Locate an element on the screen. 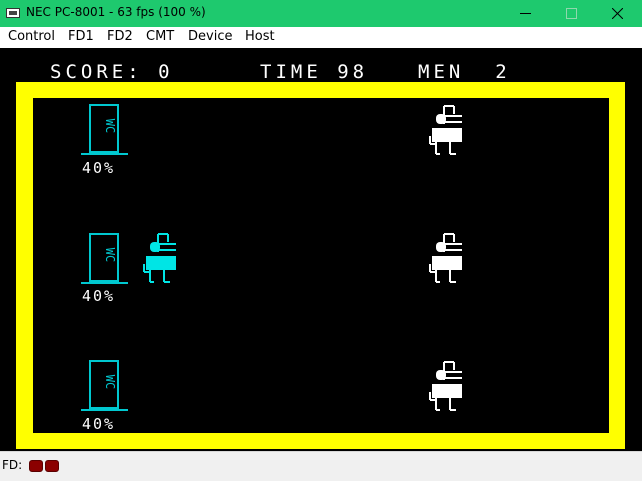 Image resolution: width=642 pixels, height=481 pixels. toilet-1-percent: 40% is located at coordinates (99, 168).